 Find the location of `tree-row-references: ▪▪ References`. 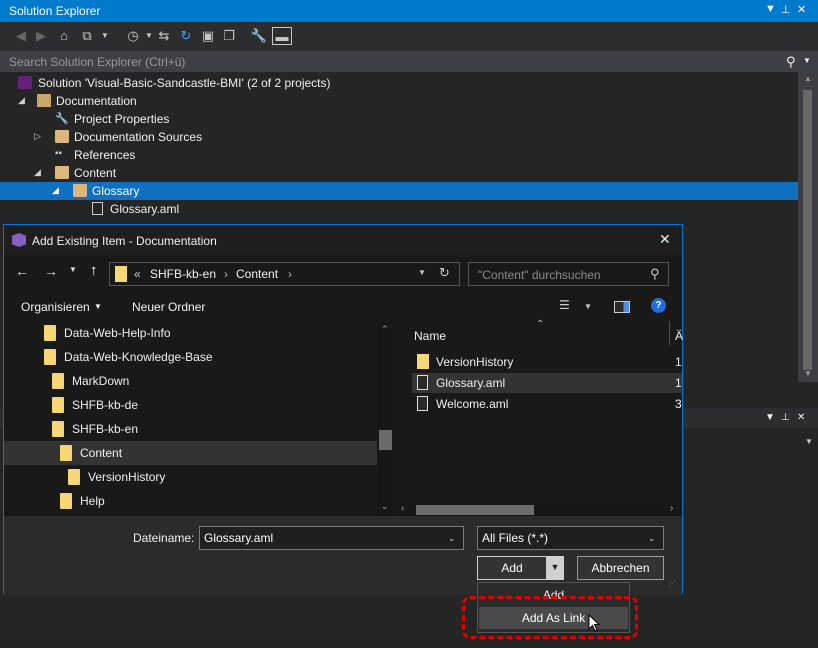

tree-row-references: ▪▪ References is located at coordinates (399, 155).